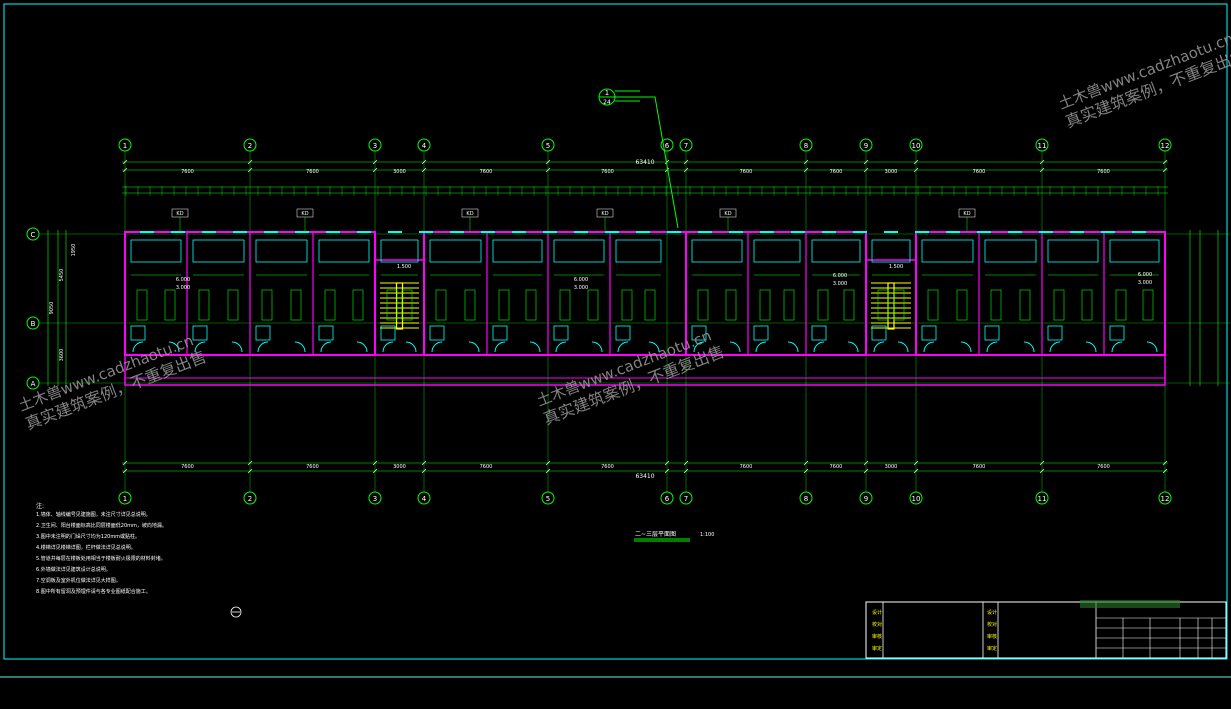 This screenshot has height=709, width=1231. I want to click on axis-label-bottom-5: 5, so click(548, 499).